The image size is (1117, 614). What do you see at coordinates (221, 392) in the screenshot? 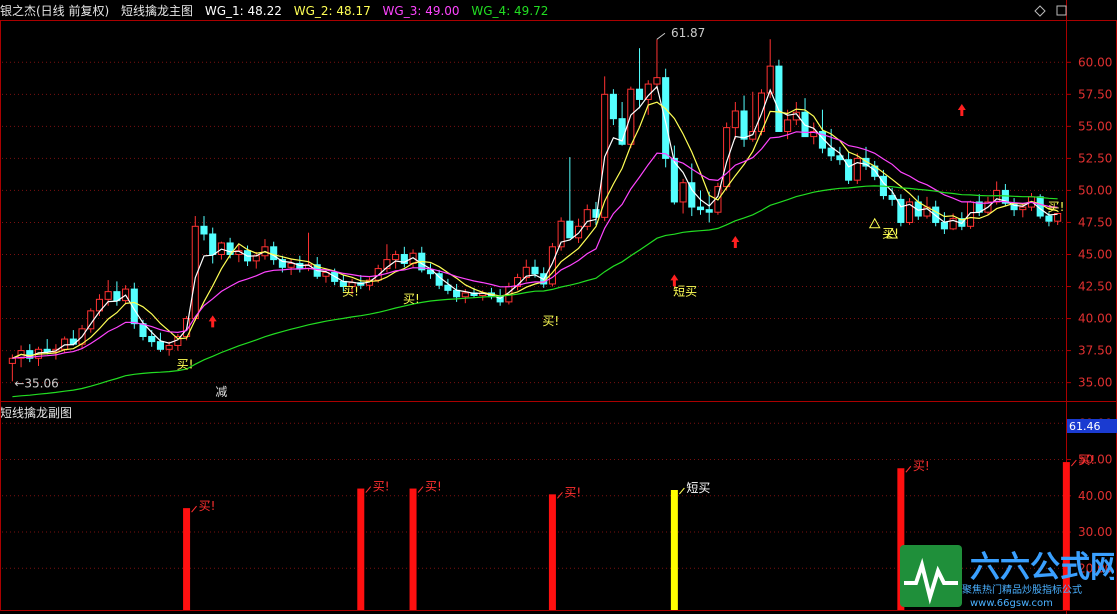
I see `bottom-marker-label: 减` at bounding box center [221, 392].